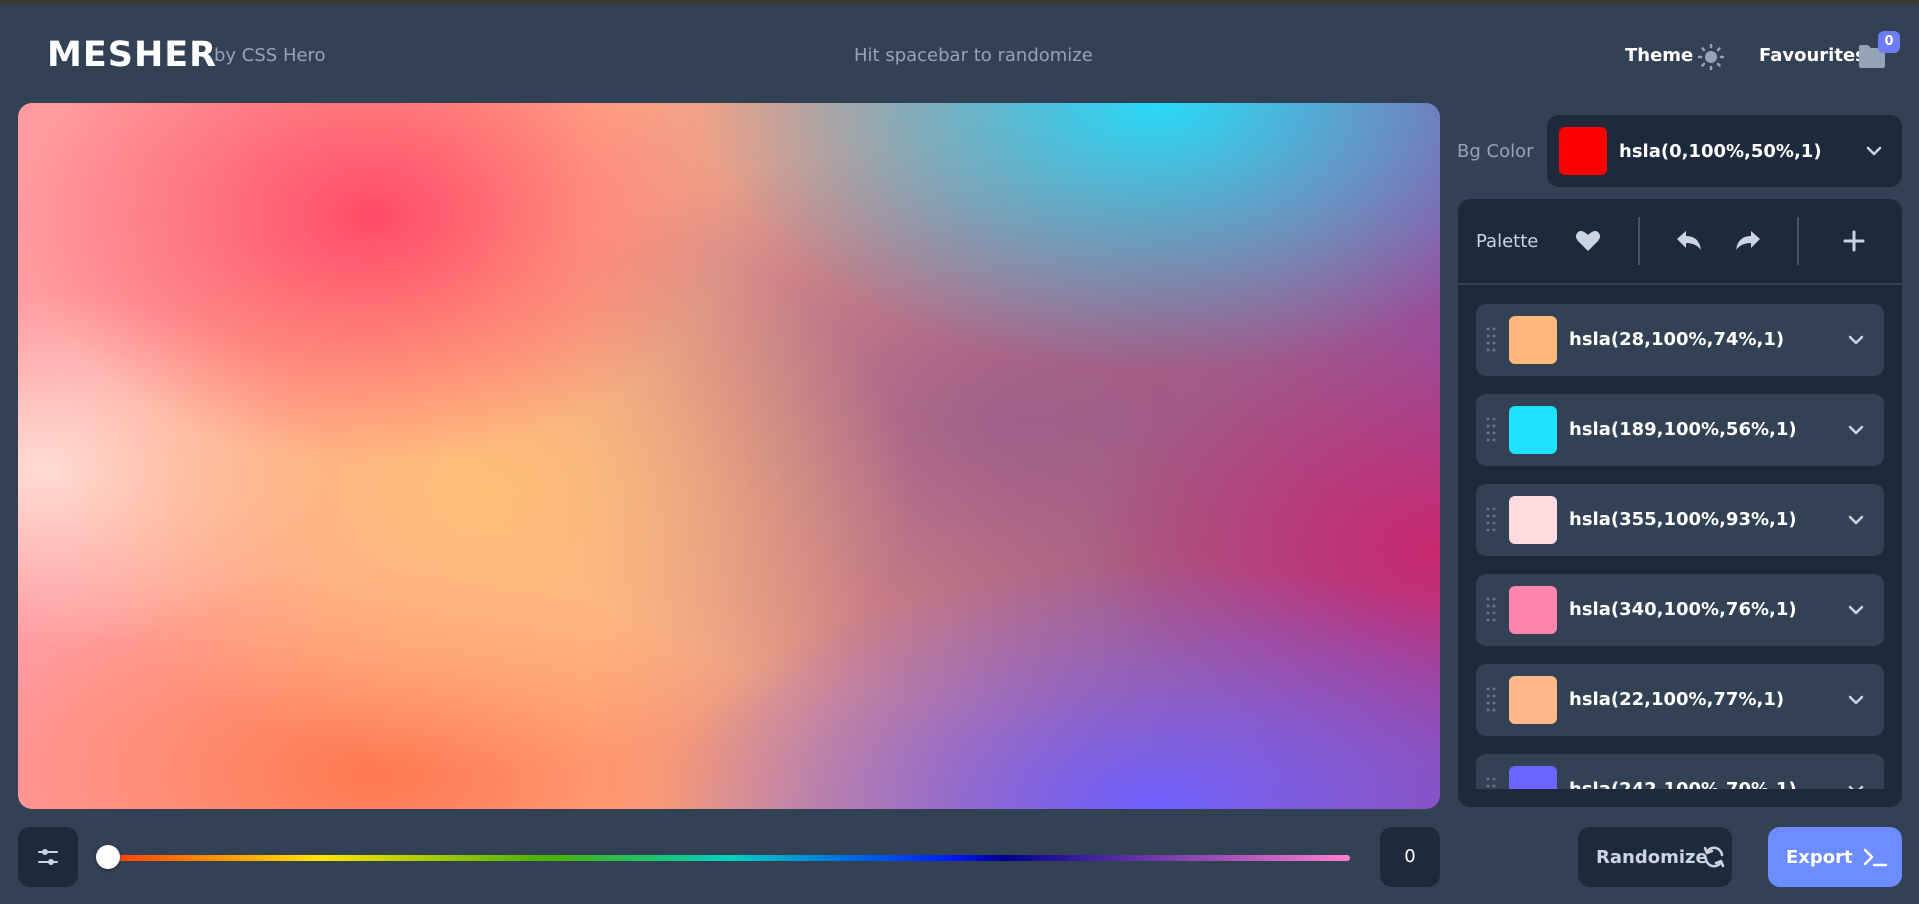 Image resolution: width=1919 pixels, height=904 pixels. I want to click on refresh-icon, so click(1714, 857).